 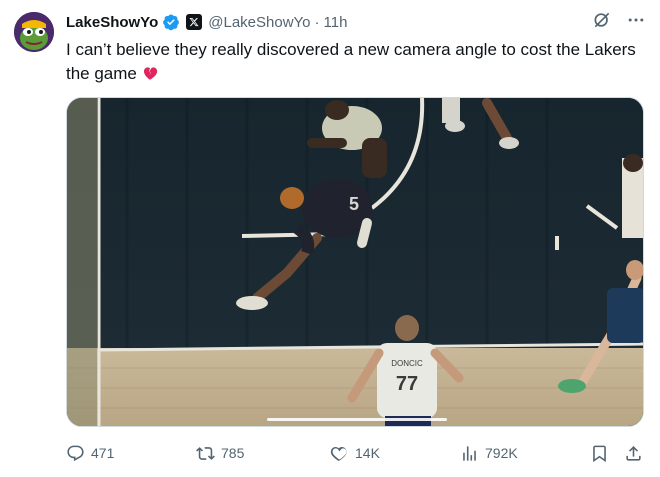 What do you see at coordinates (75, 453) in the screenshot?
I see `reply-icon` at bounding box center [75, 453].